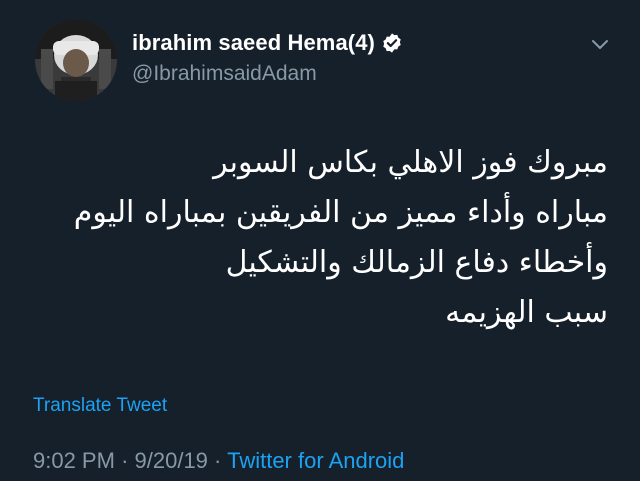  I want to click on author-handle: @IbrahimsaidAdam, so click(224, 74).